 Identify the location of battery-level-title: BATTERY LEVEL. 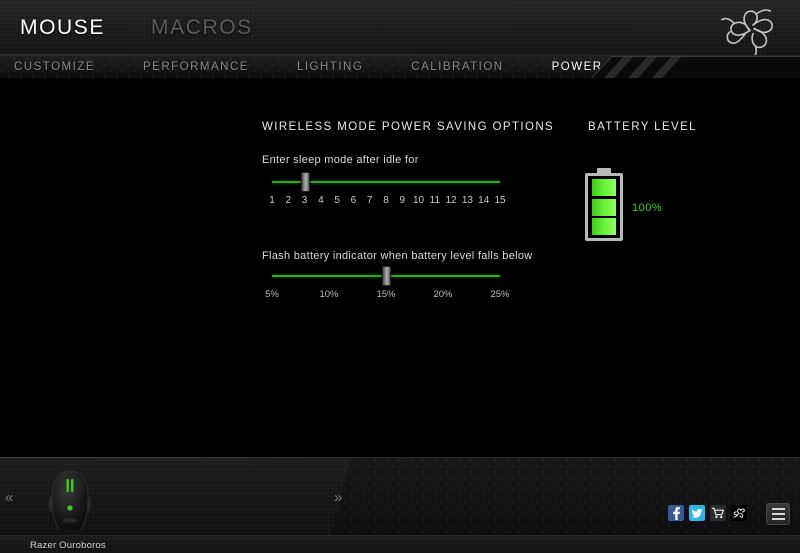
(642, 127).